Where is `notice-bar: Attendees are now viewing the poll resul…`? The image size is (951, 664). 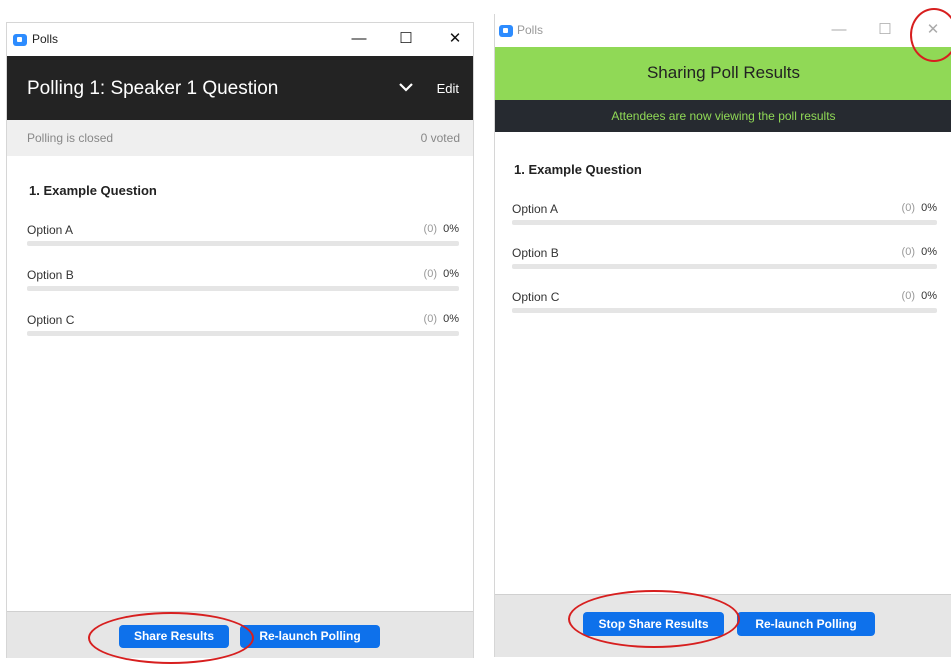
notice-bar: Attendees are now viewing the poll resul… is located at coordinates (723, 116).